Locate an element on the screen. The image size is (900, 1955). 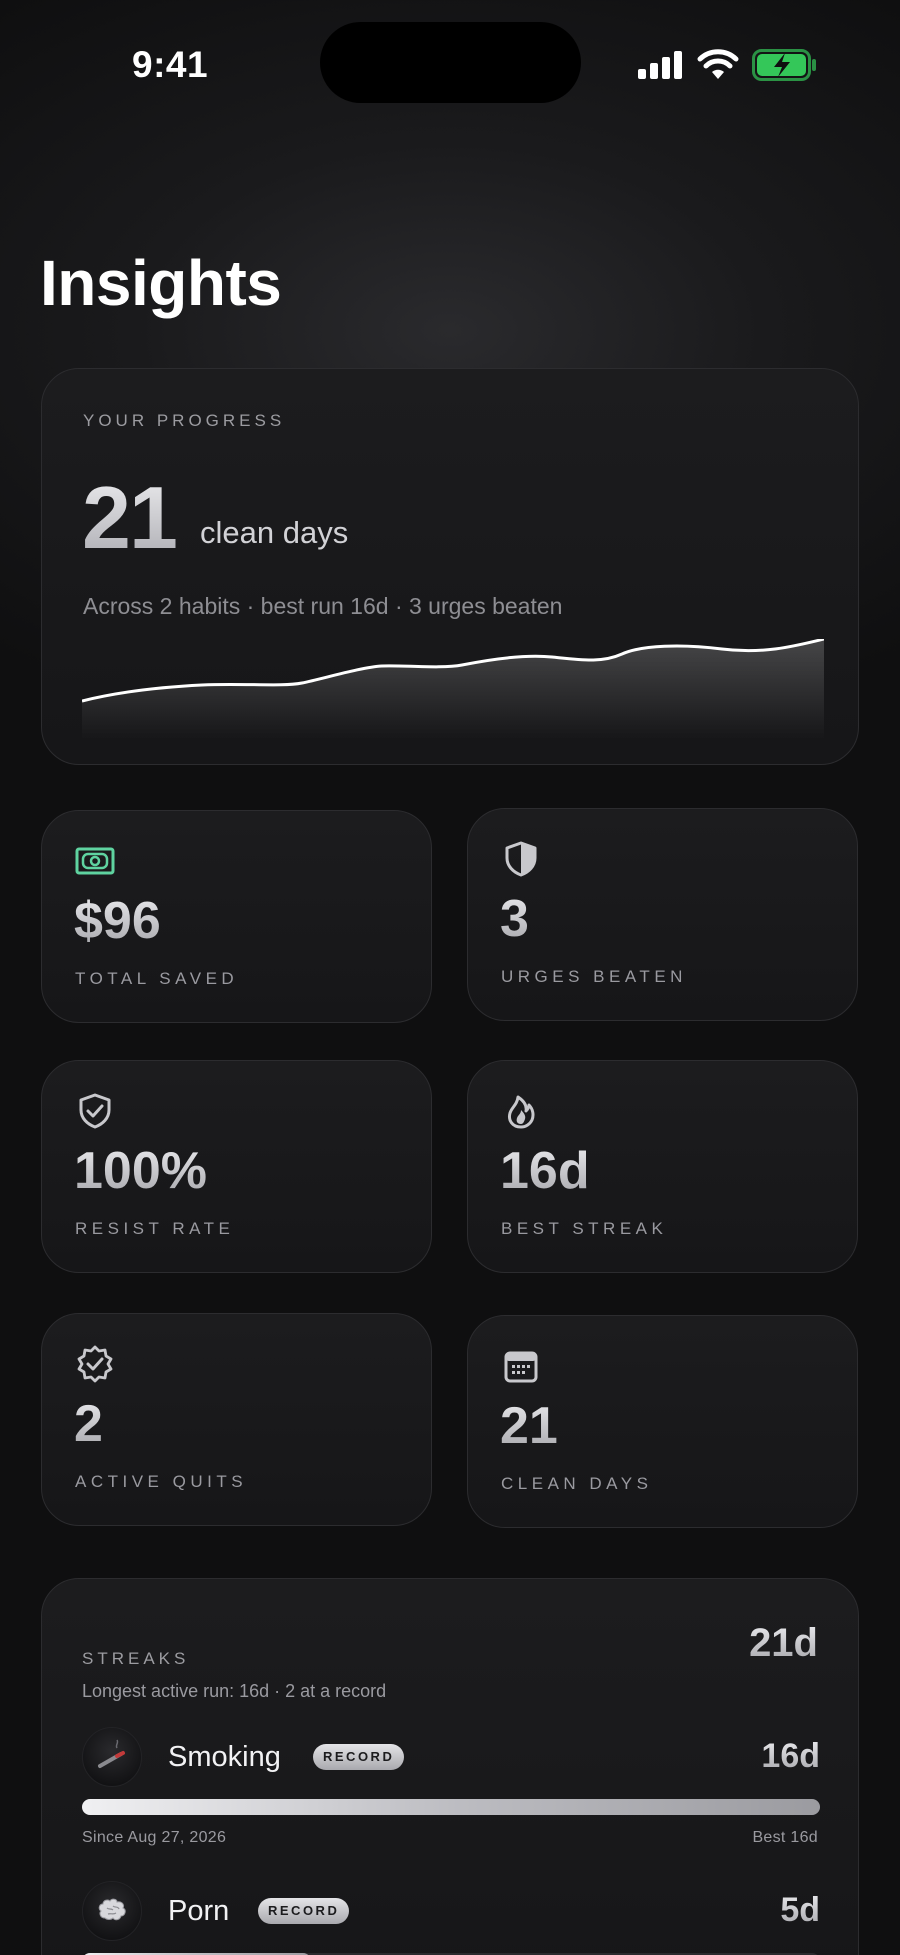
stat-value: 100% is located at coordinates (140, 1171).